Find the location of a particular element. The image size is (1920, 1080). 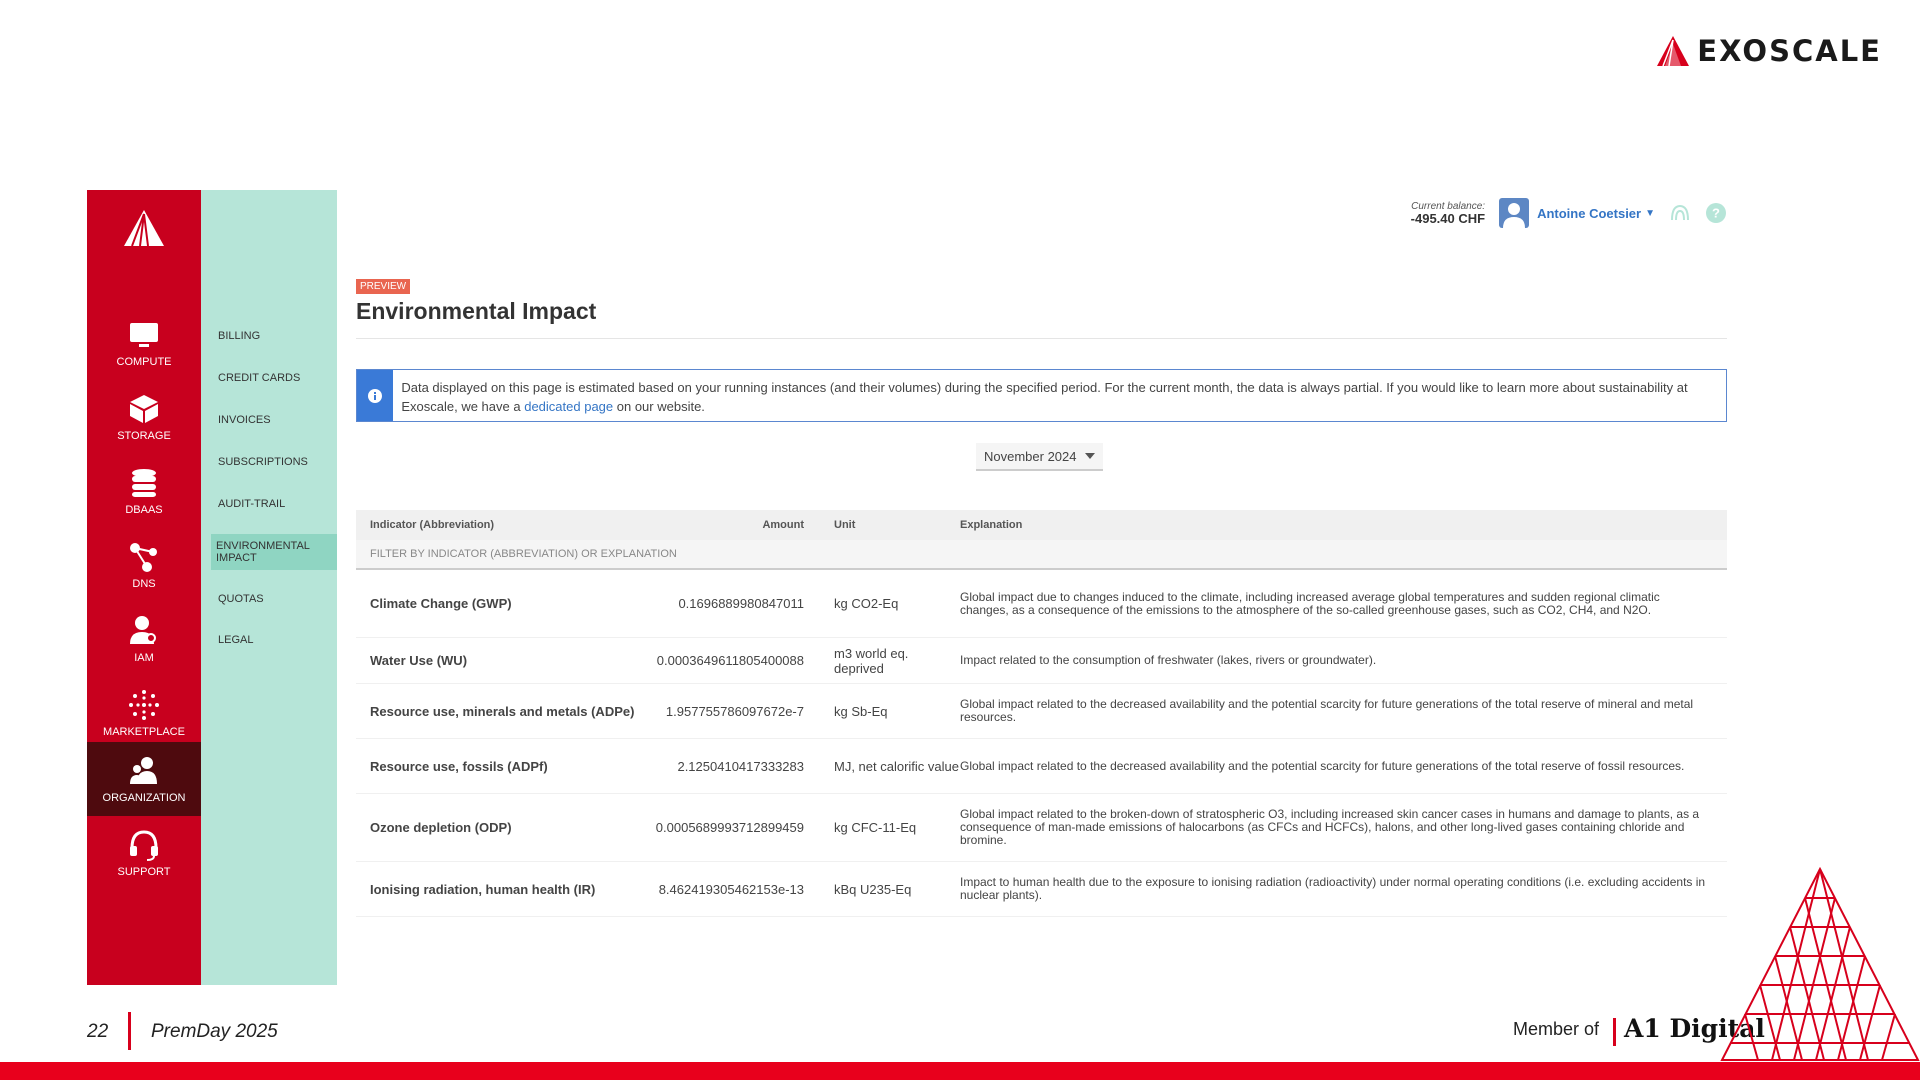

nav-support-label: SUPPORT is located at coordinates (144, 872).